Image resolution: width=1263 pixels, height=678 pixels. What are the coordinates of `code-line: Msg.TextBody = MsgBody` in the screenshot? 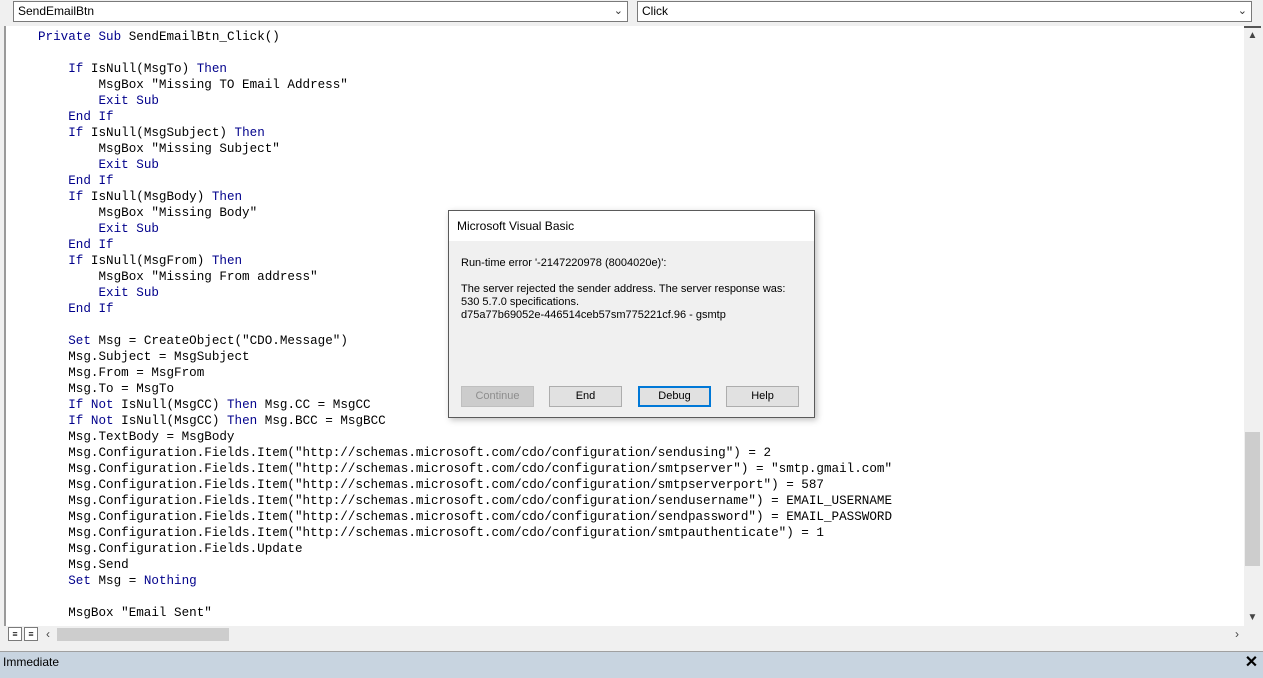 It's located at (465, 437).